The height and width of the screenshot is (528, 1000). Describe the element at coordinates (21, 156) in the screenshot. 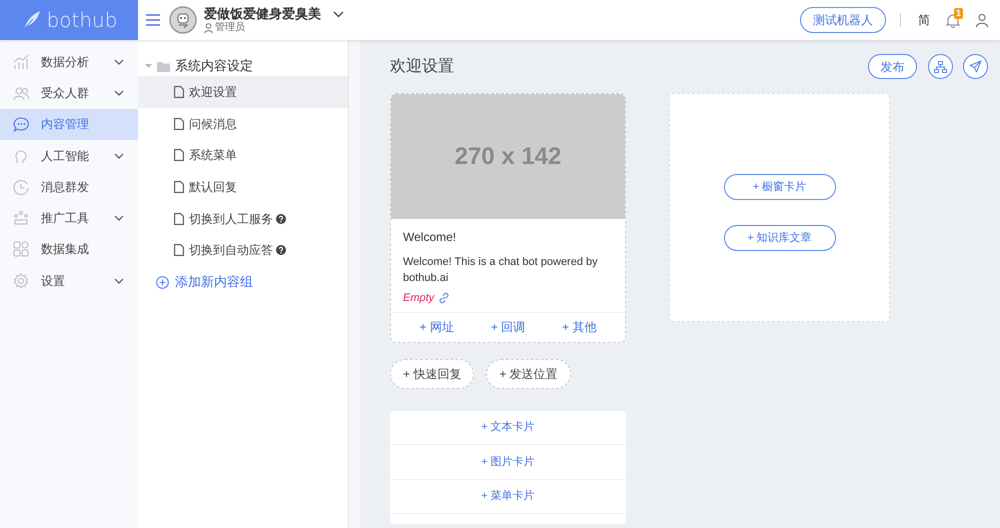

I see `head-icon` at that location.